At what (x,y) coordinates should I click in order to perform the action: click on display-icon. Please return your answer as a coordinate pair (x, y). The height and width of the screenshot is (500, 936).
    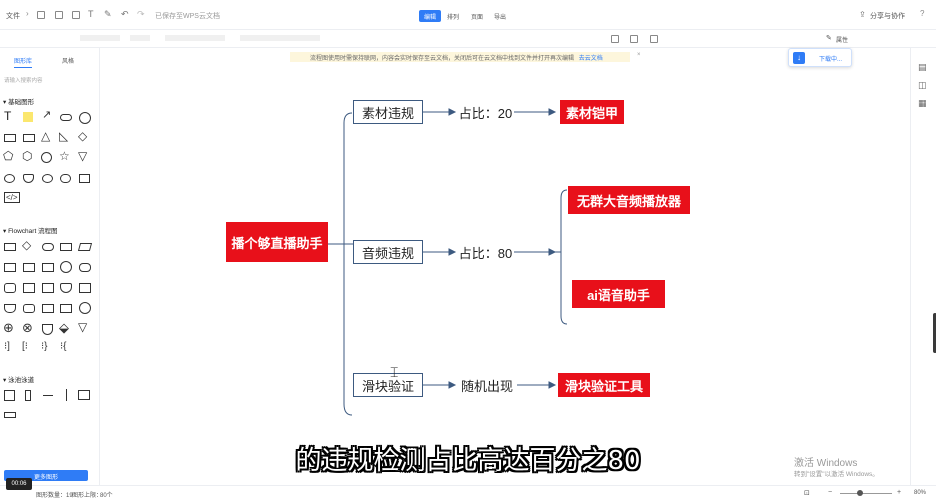
    Looking at the image, I should click on (48, 288).